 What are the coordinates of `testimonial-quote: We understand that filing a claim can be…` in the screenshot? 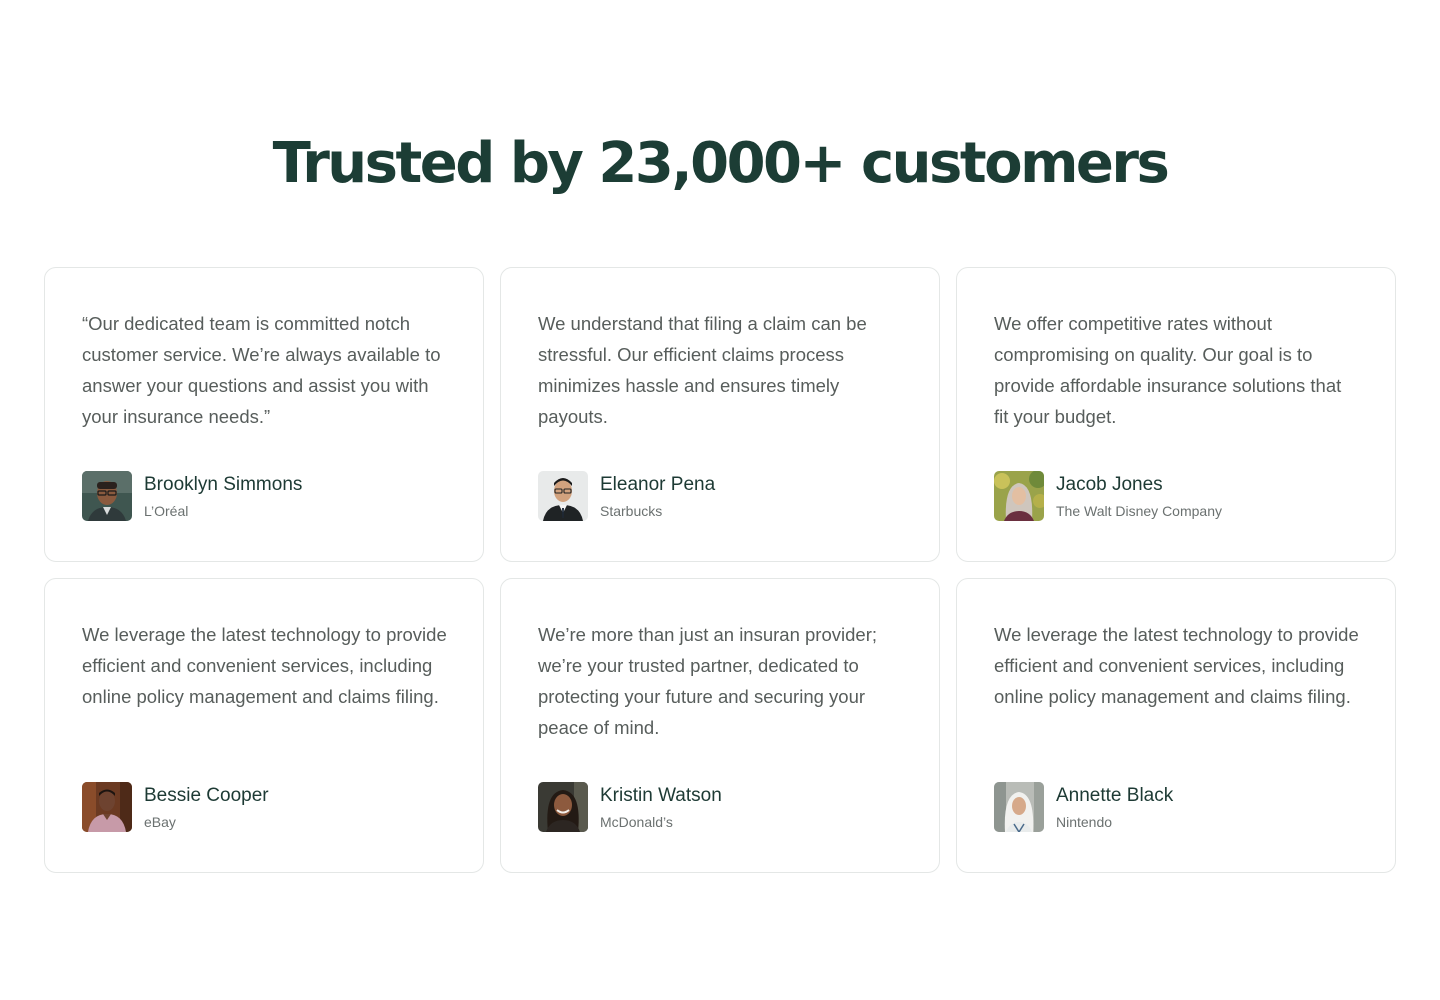 It's located at (702, 370).